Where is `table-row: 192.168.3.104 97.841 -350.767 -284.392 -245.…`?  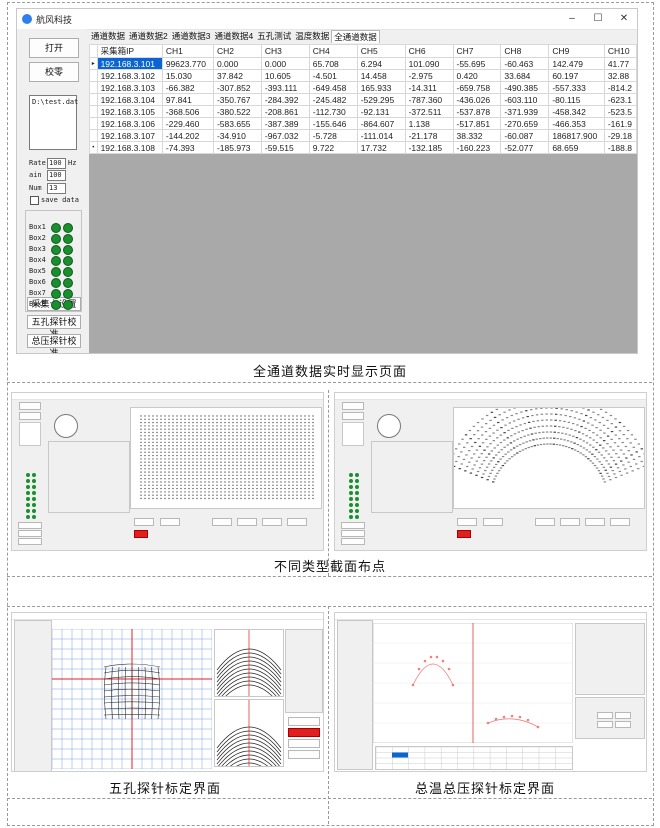
table-row: 192.168.3.104 97.841 -350.767 -284.392 -245.… is located at coordinates (363, 99).